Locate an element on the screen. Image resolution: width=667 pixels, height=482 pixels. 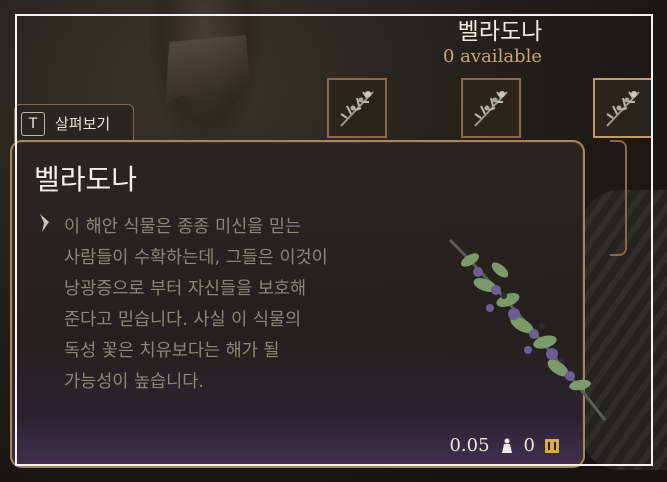
examine-label: 살펴보기 is located at coordinates (83, 124).